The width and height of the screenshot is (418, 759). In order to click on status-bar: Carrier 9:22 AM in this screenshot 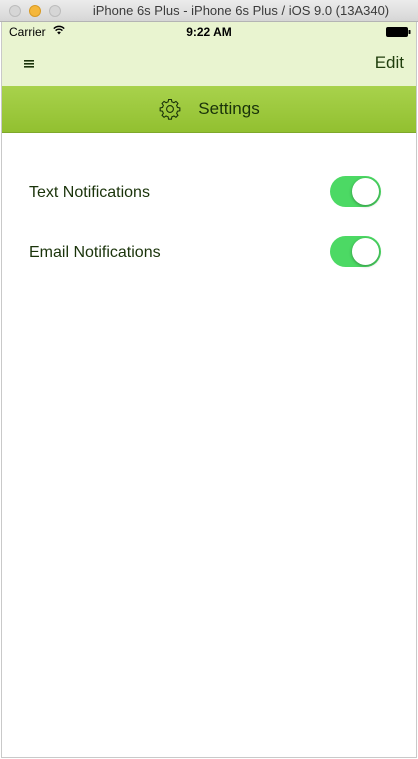, I will do `click(209, 32)`.